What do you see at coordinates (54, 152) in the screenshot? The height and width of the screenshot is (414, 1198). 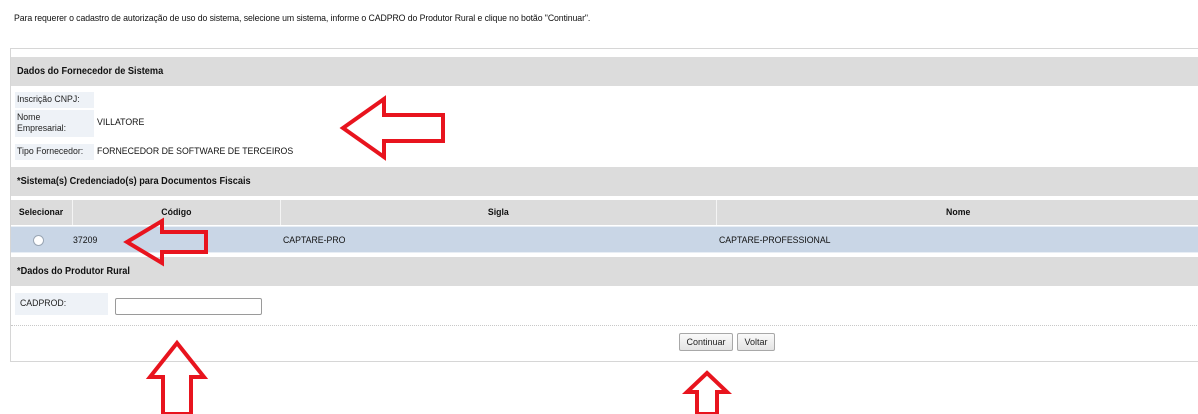 I see `tipo-fornecedor-label: Tipo Fornecedor:` at bounding box center [54, 152].